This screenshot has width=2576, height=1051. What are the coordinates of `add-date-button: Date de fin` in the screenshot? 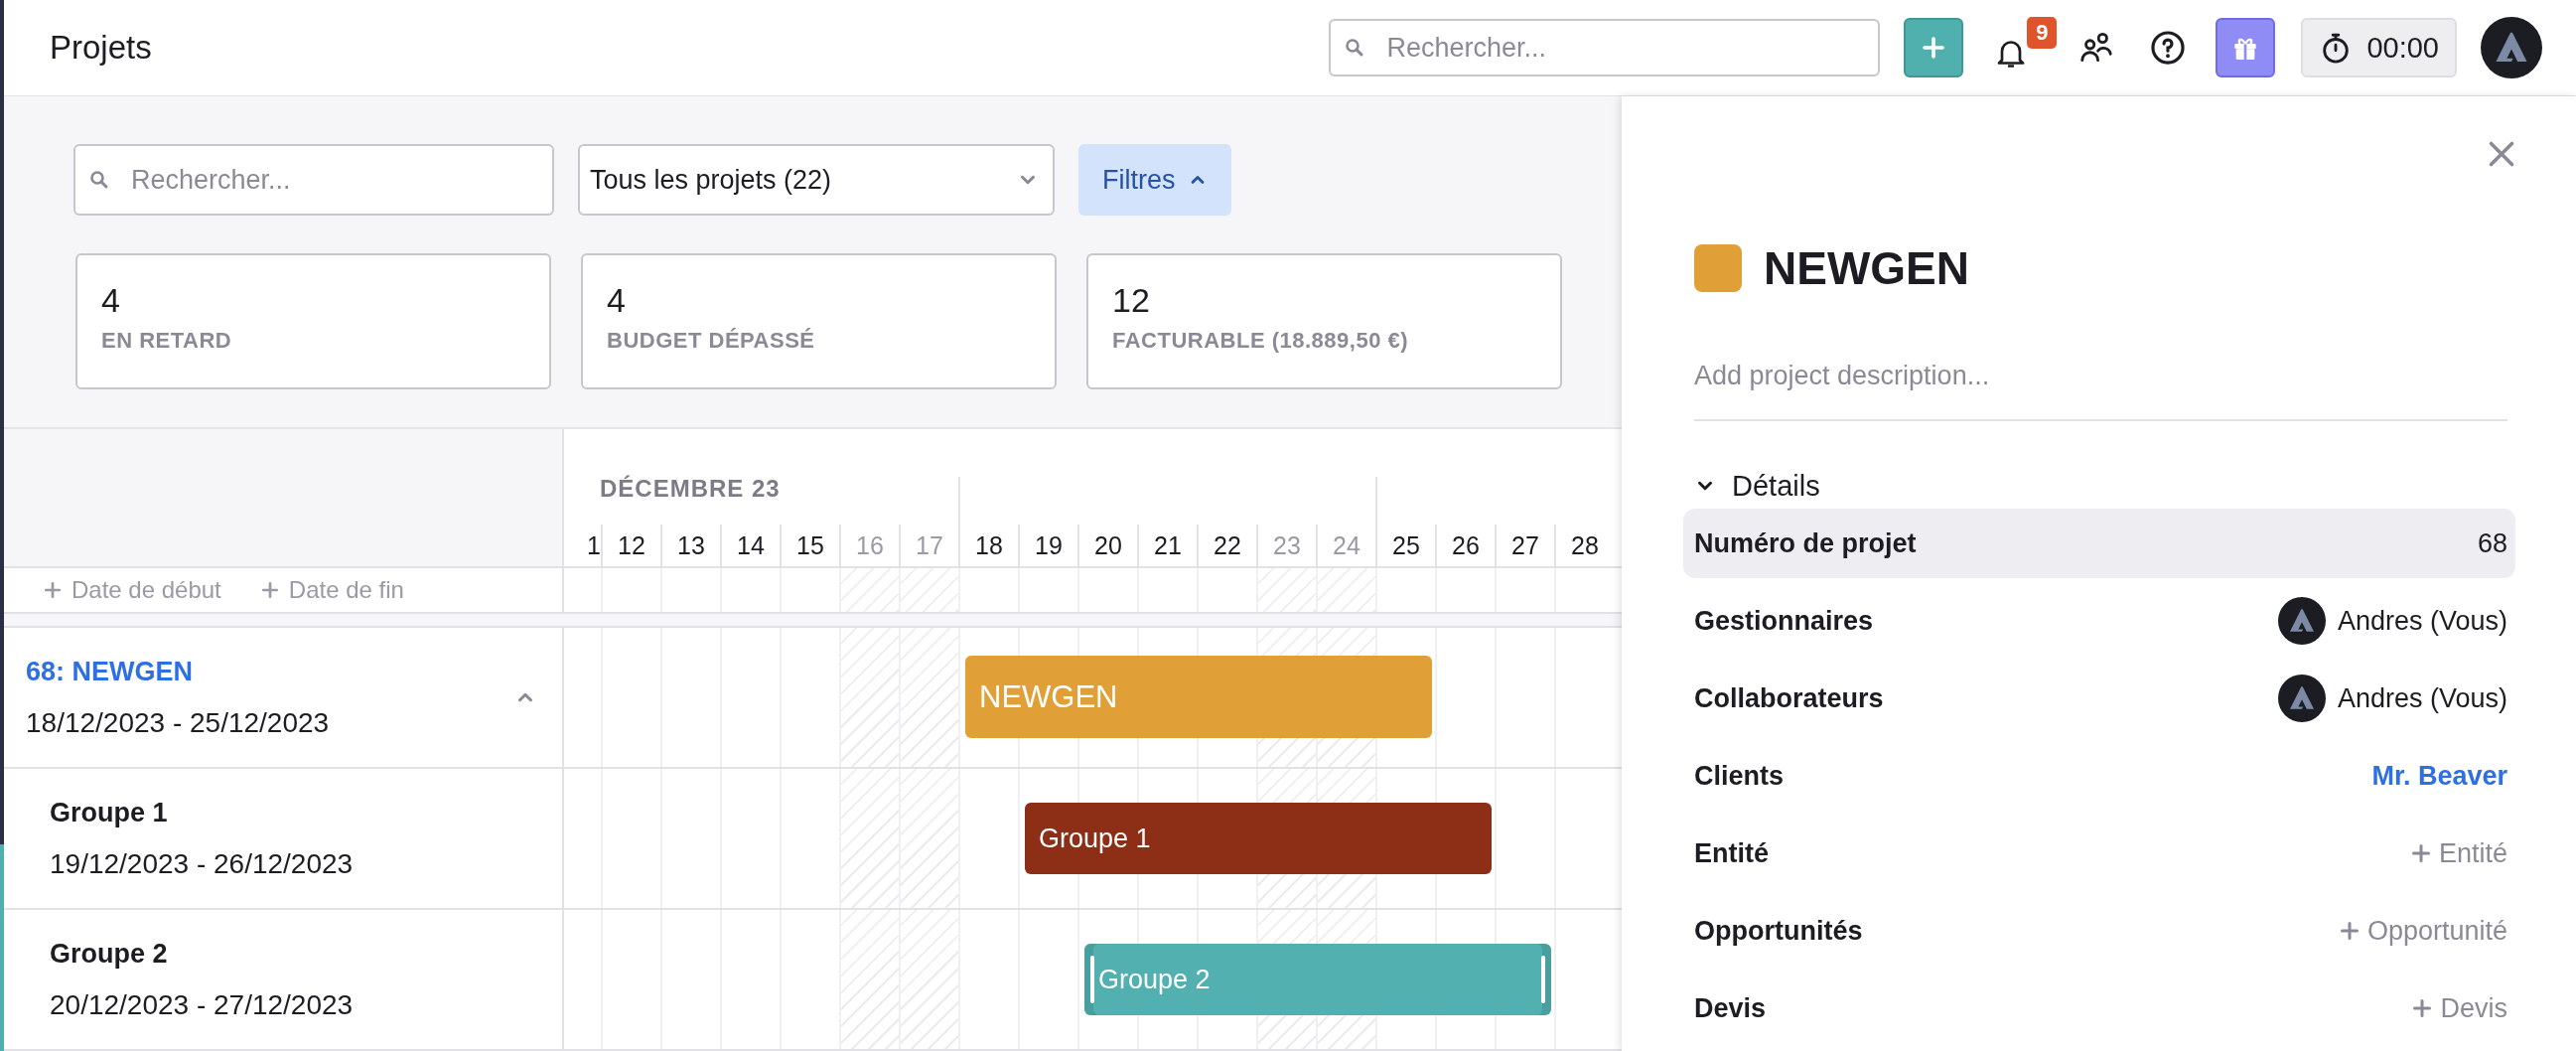 It's located at (332, 590).